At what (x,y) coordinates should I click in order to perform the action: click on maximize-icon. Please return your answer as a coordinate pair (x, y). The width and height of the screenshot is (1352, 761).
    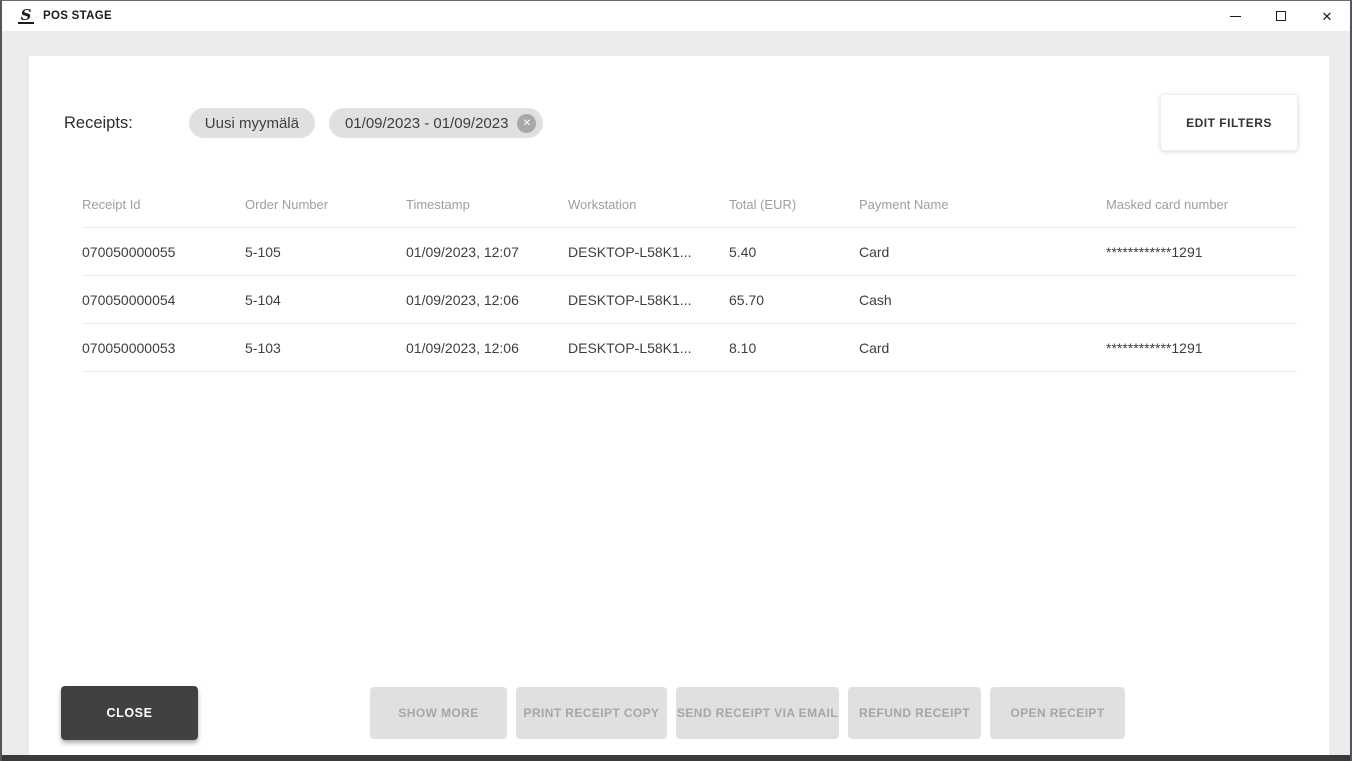
    Looking at the image, I should click on (1281, 16).